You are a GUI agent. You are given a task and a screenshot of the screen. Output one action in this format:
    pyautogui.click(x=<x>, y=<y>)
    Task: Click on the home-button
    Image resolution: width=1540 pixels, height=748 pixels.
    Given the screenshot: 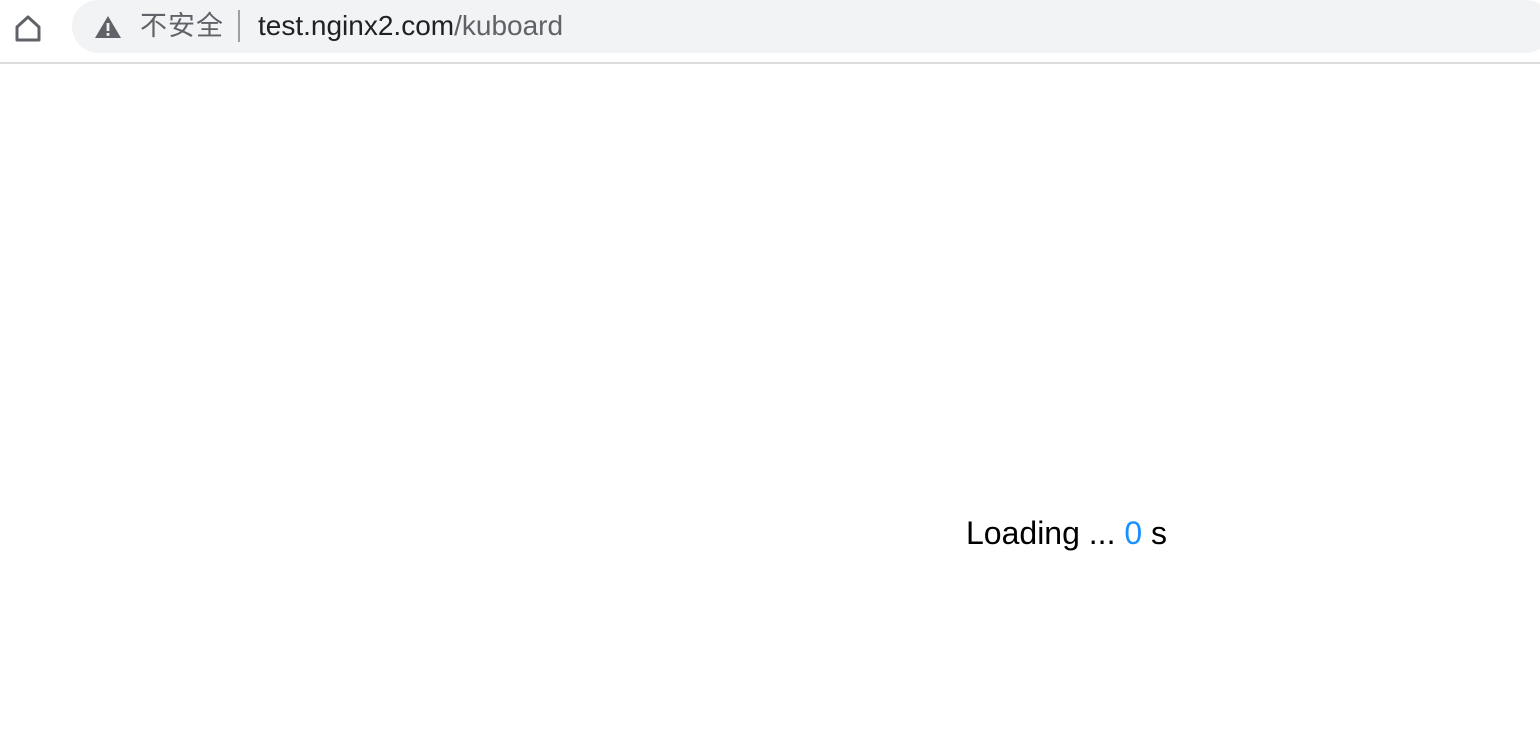 What is the action you would take?
    pyautogui.click(x=28, y=28)
    